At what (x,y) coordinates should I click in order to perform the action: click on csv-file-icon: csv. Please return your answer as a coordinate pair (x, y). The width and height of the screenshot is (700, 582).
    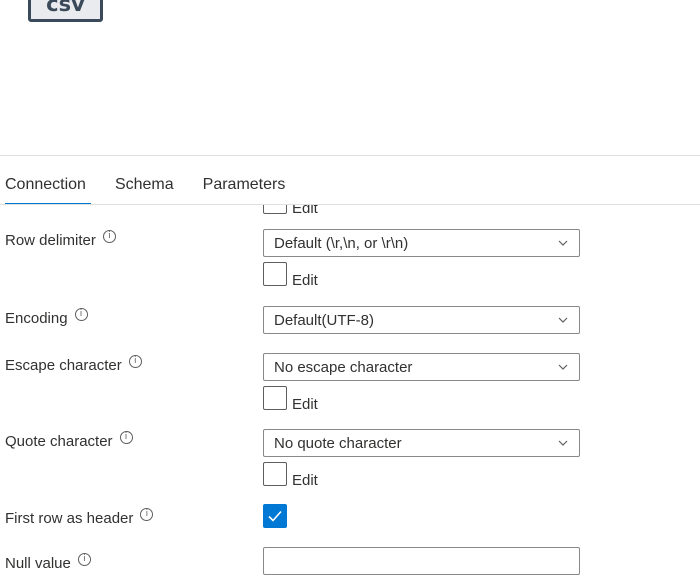
    Looking at the image, I should click on (65, 11).